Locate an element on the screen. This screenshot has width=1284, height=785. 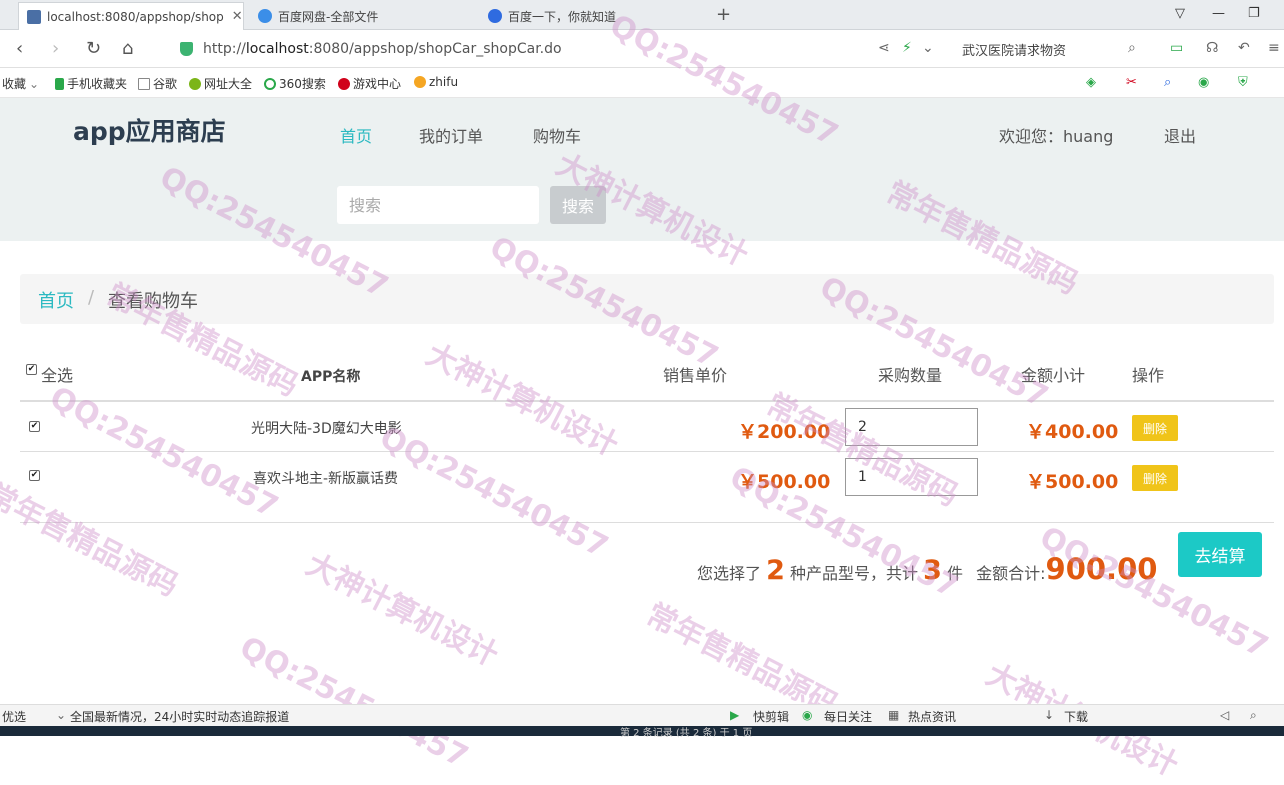
play-icon: ▶ is located at coordinates (735, 715).